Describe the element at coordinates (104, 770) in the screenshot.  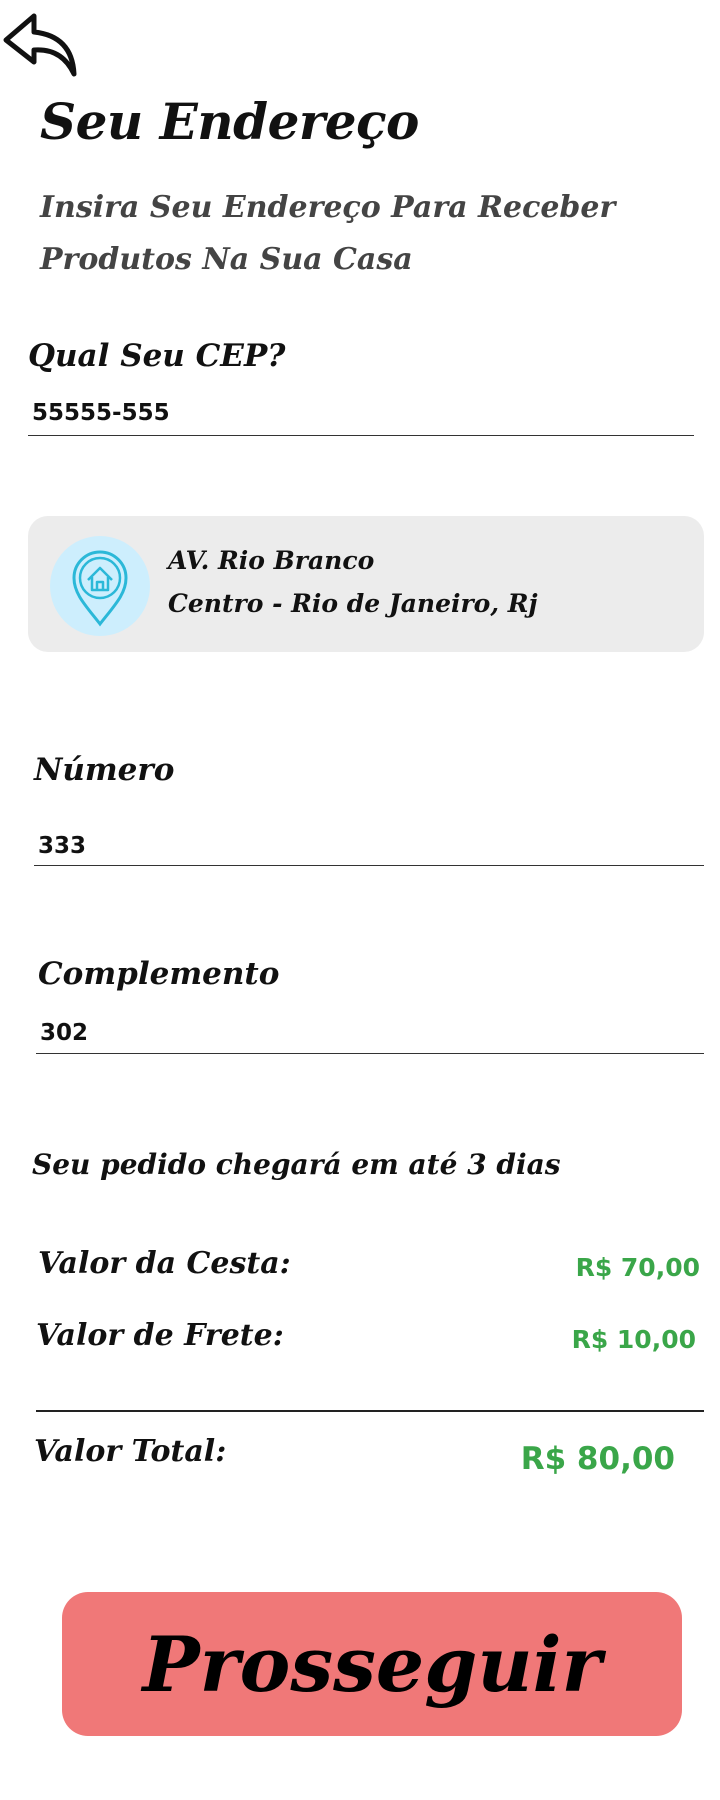
I see `numero-label: Número` at that location.